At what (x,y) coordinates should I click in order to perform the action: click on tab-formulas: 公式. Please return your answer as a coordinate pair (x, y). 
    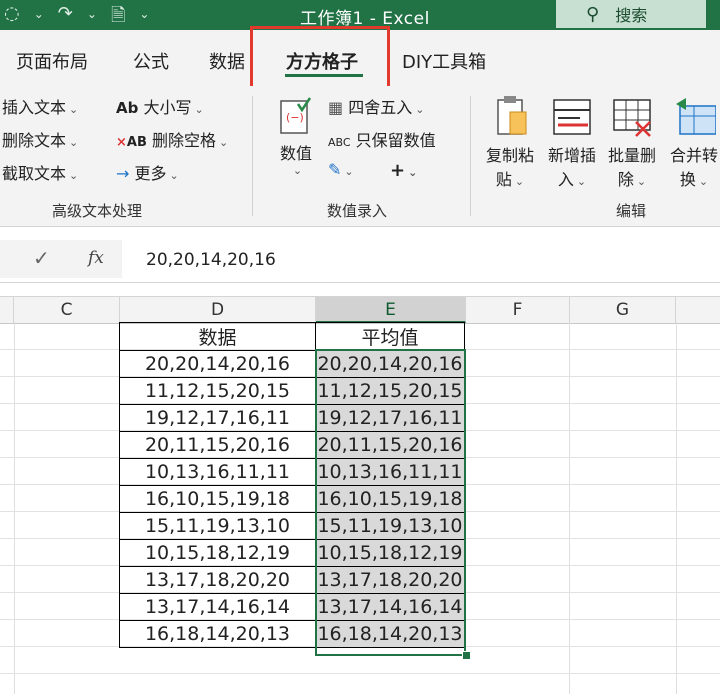
    Looking at the image, I should click on (151, 61).